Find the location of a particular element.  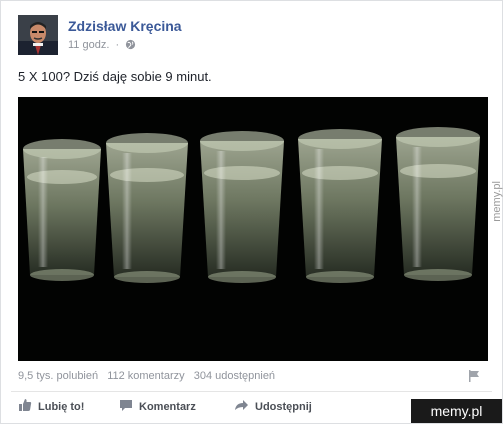

corner-watermark: memy.pl is located at coordinates (456, 411).